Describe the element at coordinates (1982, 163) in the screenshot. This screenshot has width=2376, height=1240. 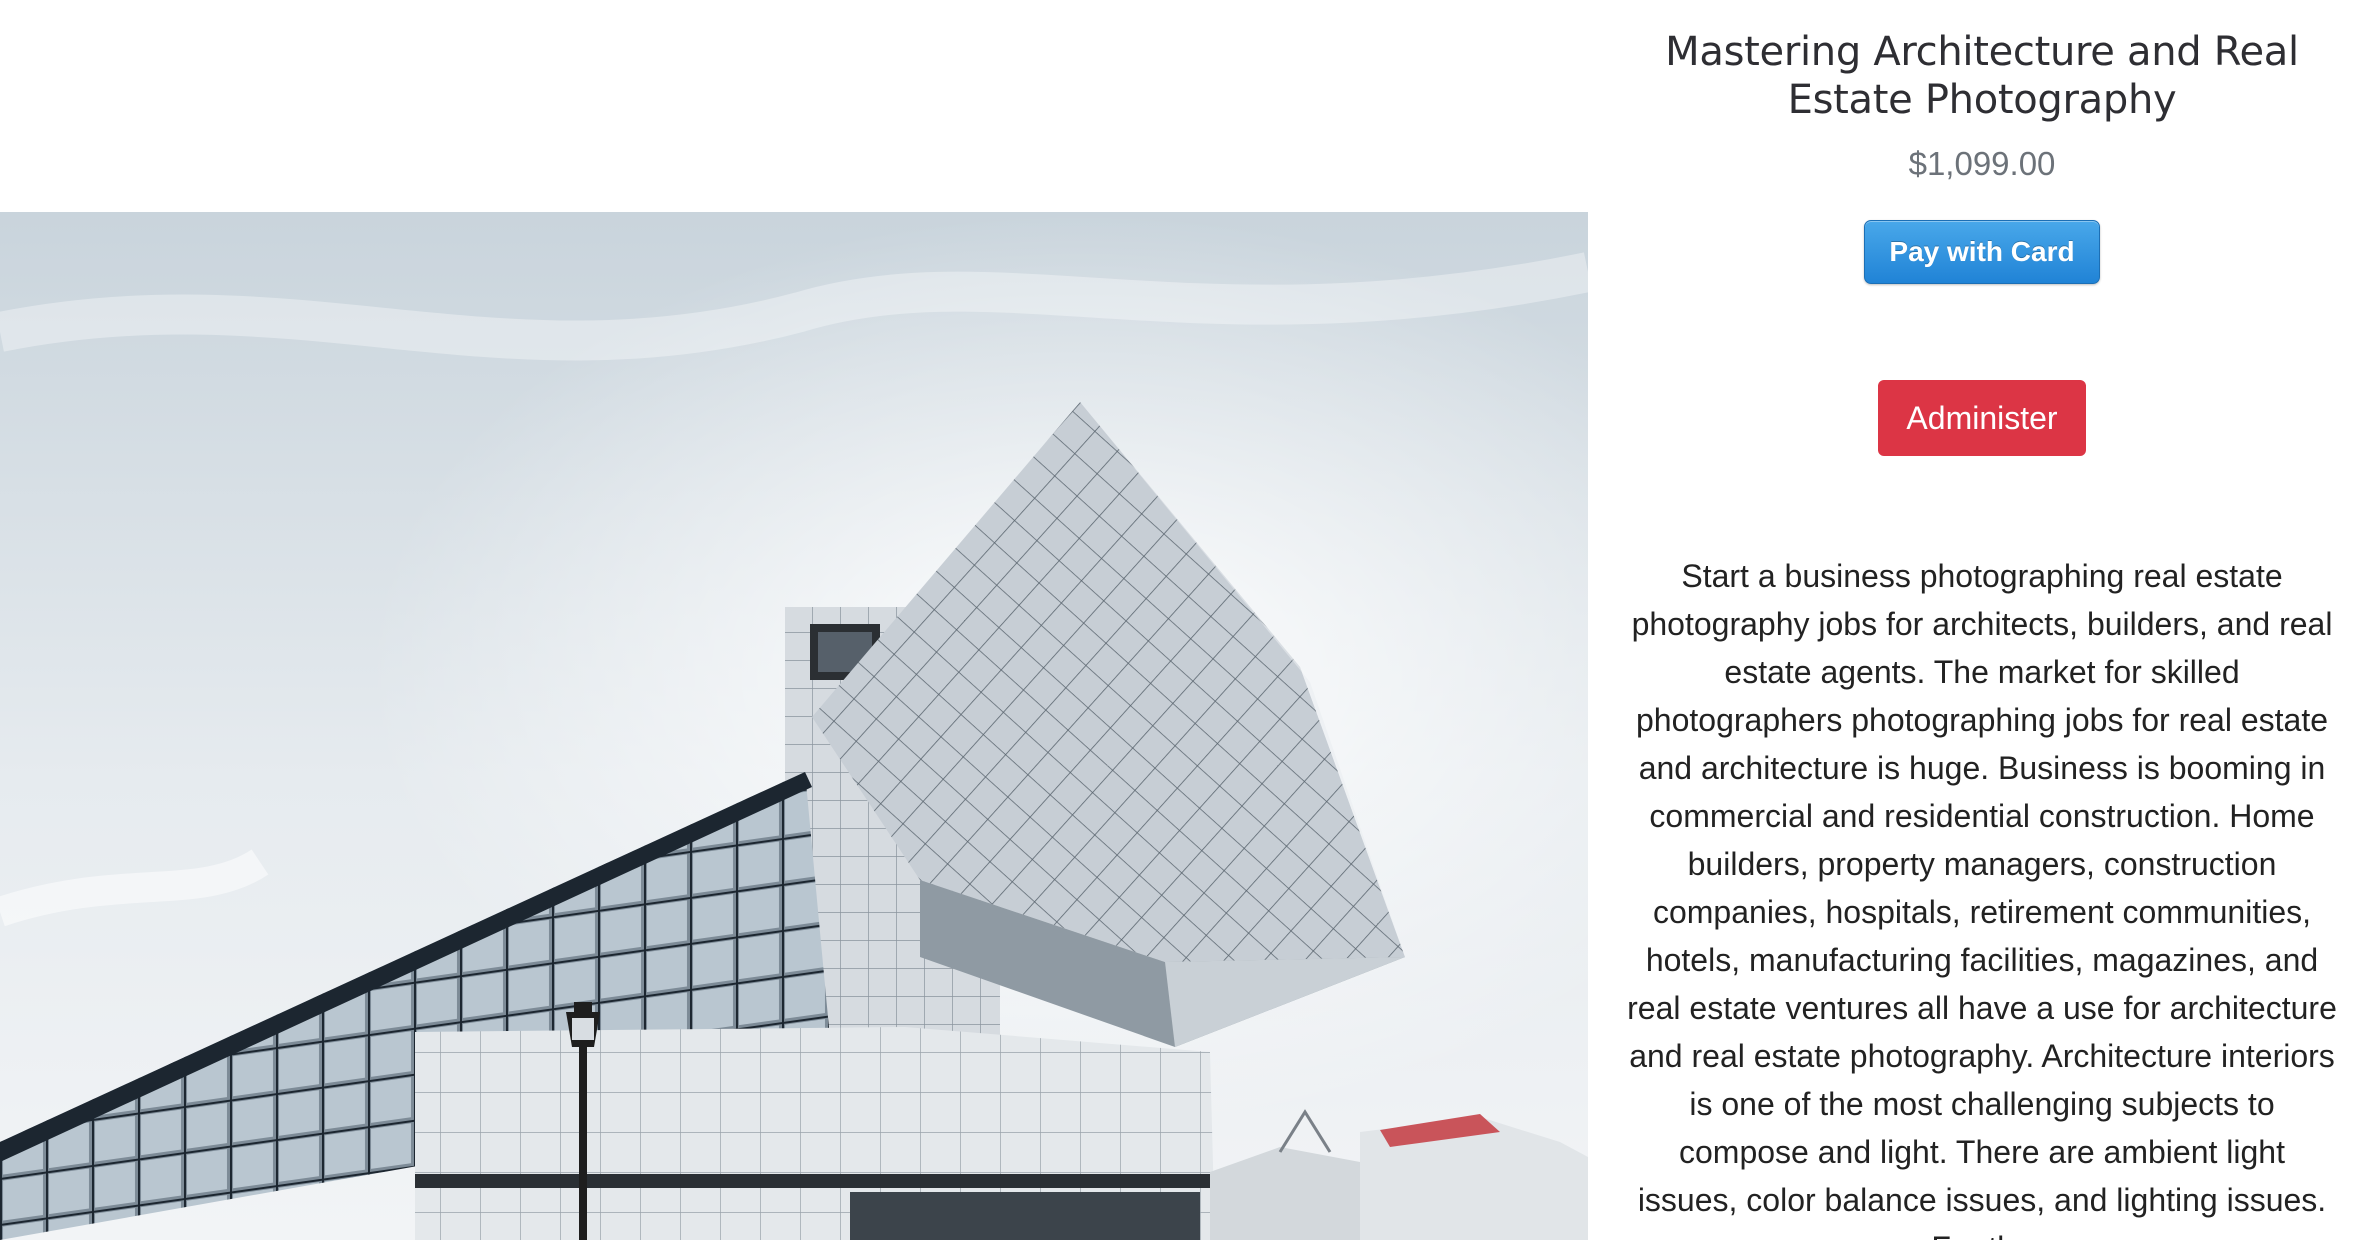
I see `product-price: $1,099.00` at that location.